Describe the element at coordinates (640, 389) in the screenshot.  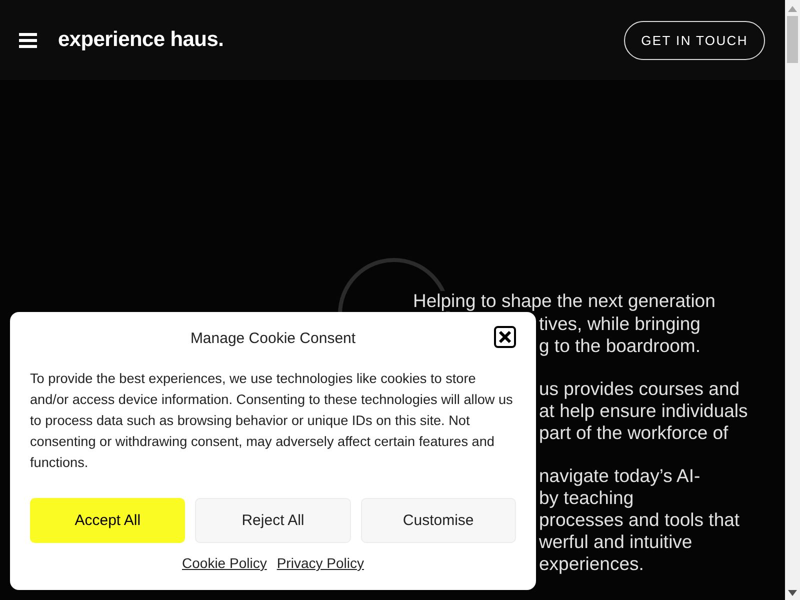
I see `paragraph-line: us provides courses and` at that location.